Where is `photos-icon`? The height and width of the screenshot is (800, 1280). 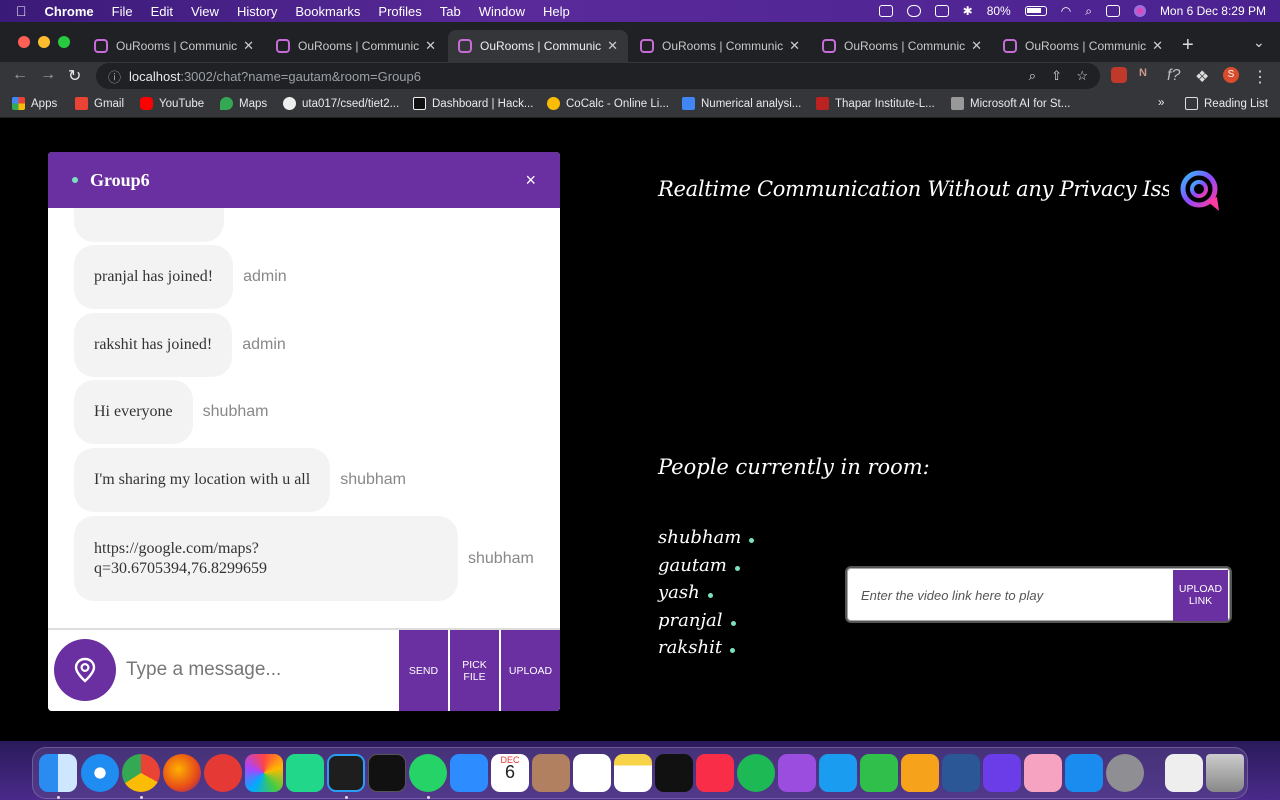
photos-icon is located at coordinates (264, 773).